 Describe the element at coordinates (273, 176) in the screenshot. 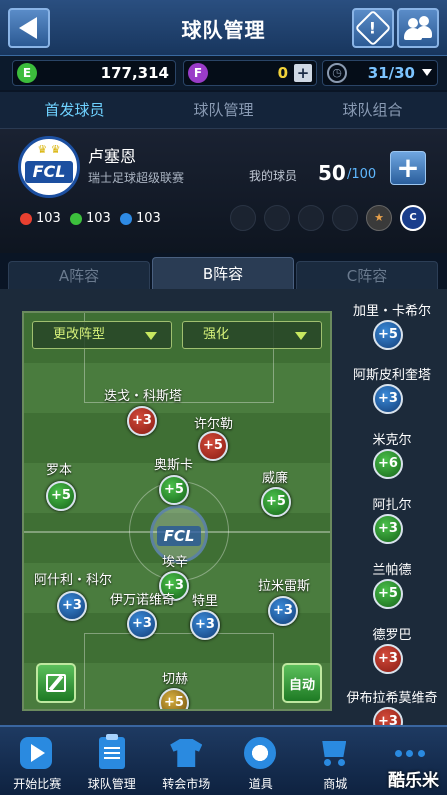

I see `my-players-label: 我的球员` at that location.